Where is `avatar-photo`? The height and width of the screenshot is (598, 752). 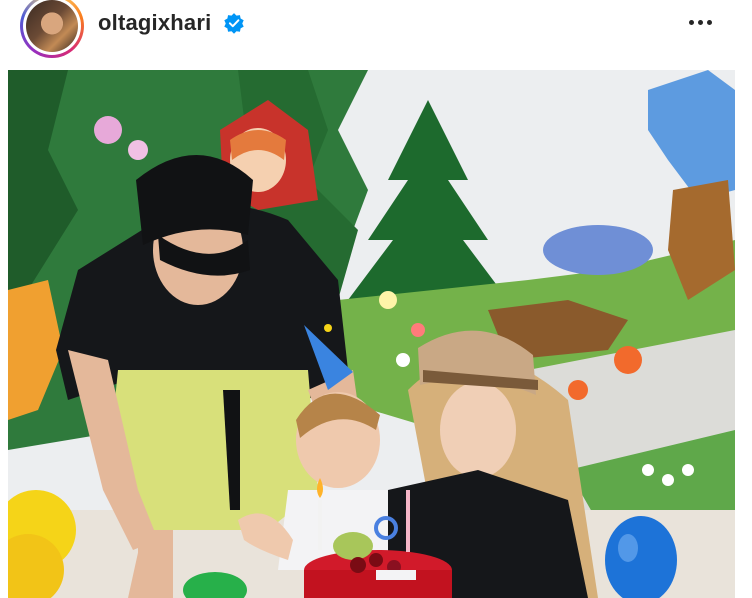 avatar-photo is located at coordinates (52, 26).